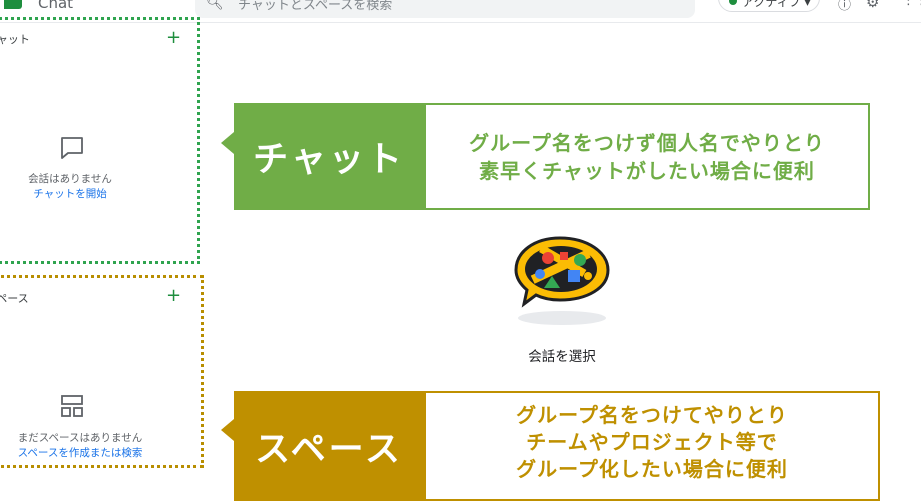  Describe the element at coordinates (844, 6) in the screenshot. I see `help-icon: ⓘ` at that location.